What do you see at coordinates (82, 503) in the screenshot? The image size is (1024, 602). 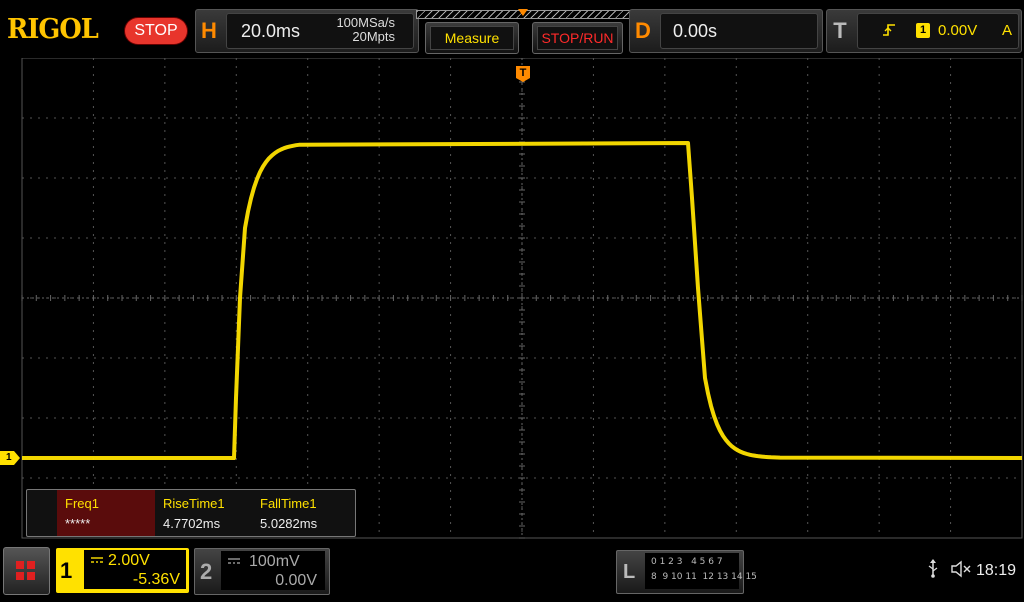 I see `measurement-label: Freq1` at bounding box center [82, 503].